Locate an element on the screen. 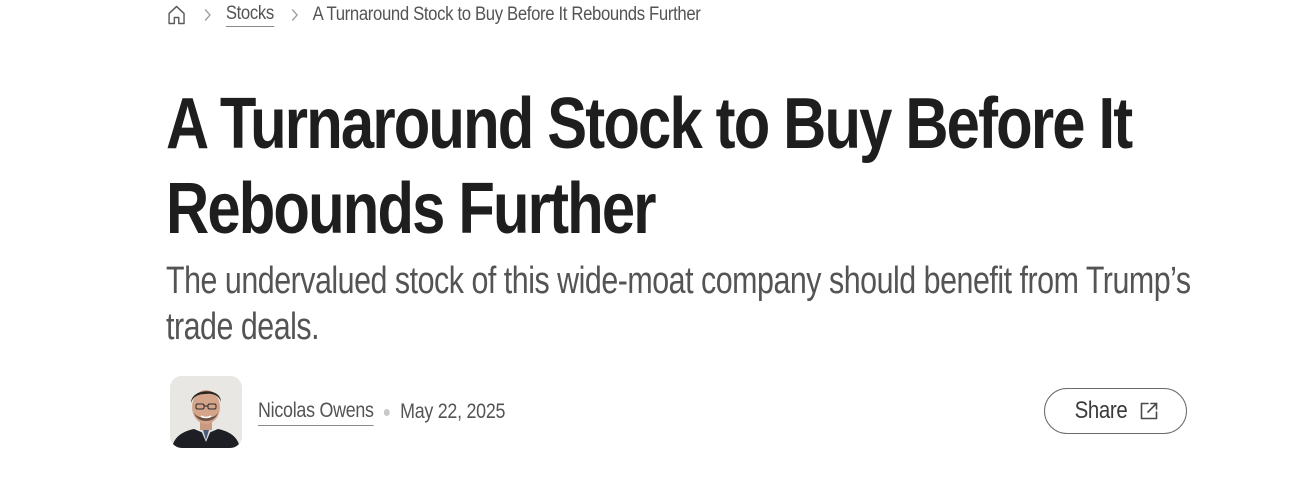  byline: Nicolas Owens May 22, 2025 is located at coordinates (359, 412).